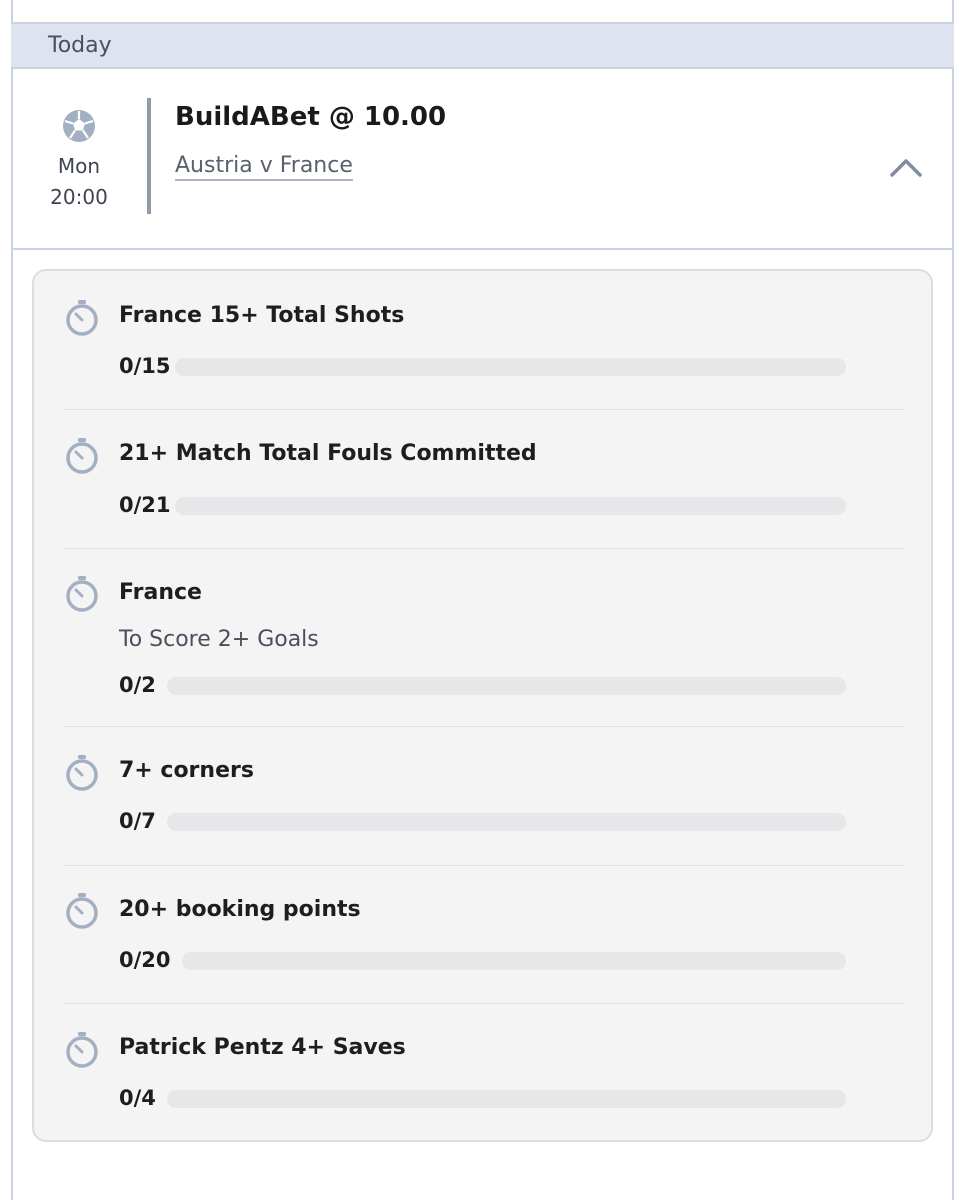  What do you see at coordinates (145, 366) in the screenshot?
I see `leg-progress-text: 0/15` at bounding box center [145, 366].